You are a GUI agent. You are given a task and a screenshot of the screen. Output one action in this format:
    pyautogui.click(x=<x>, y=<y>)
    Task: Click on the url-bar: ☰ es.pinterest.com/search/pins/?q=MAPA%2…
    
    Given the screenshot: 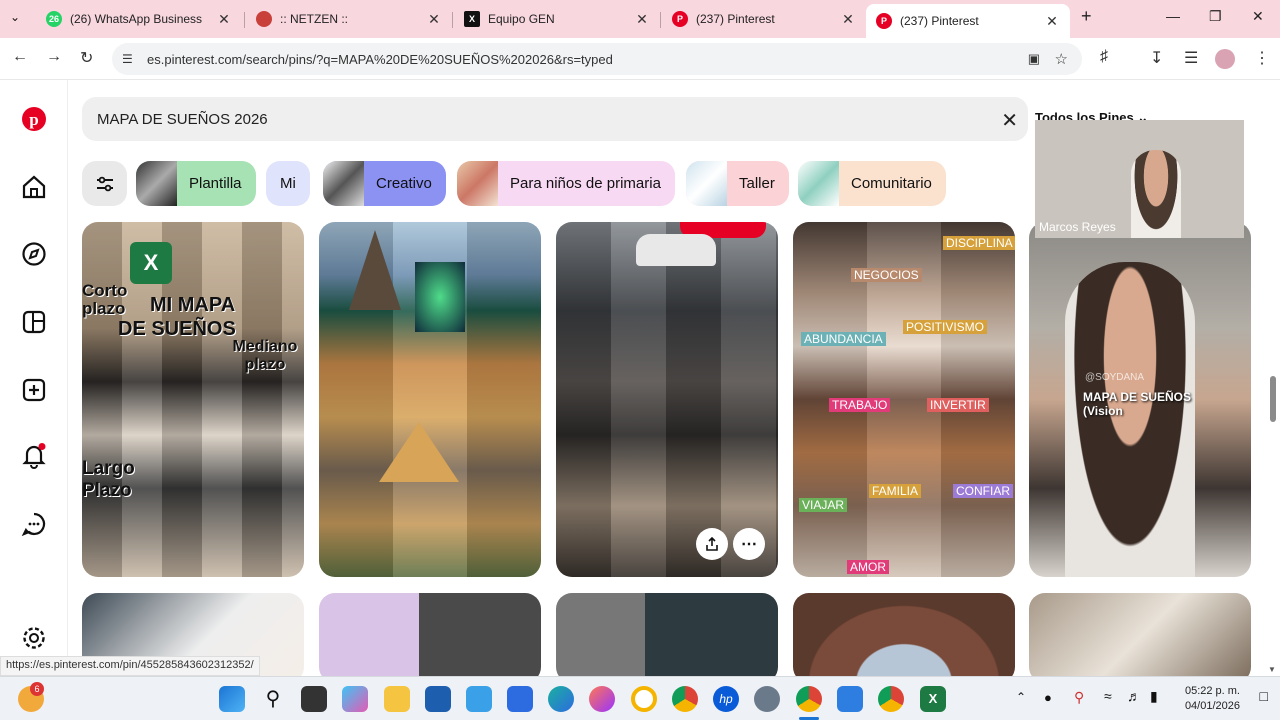 What is the action you would take?
    pyautogui.click(x=597, y=59)
    